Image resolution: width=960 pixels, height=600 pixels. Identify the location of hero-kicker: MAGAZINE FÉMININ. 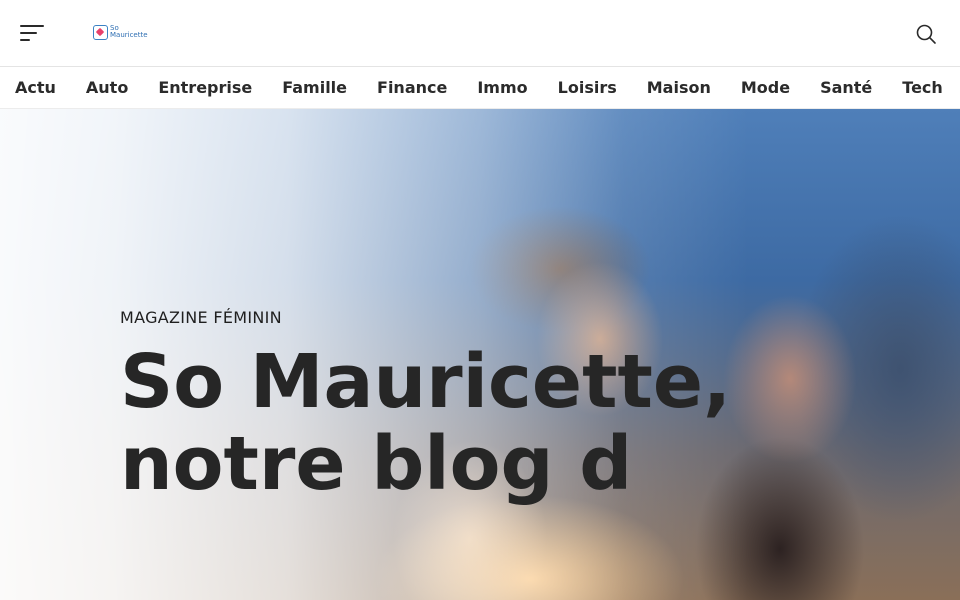
(201, 317).